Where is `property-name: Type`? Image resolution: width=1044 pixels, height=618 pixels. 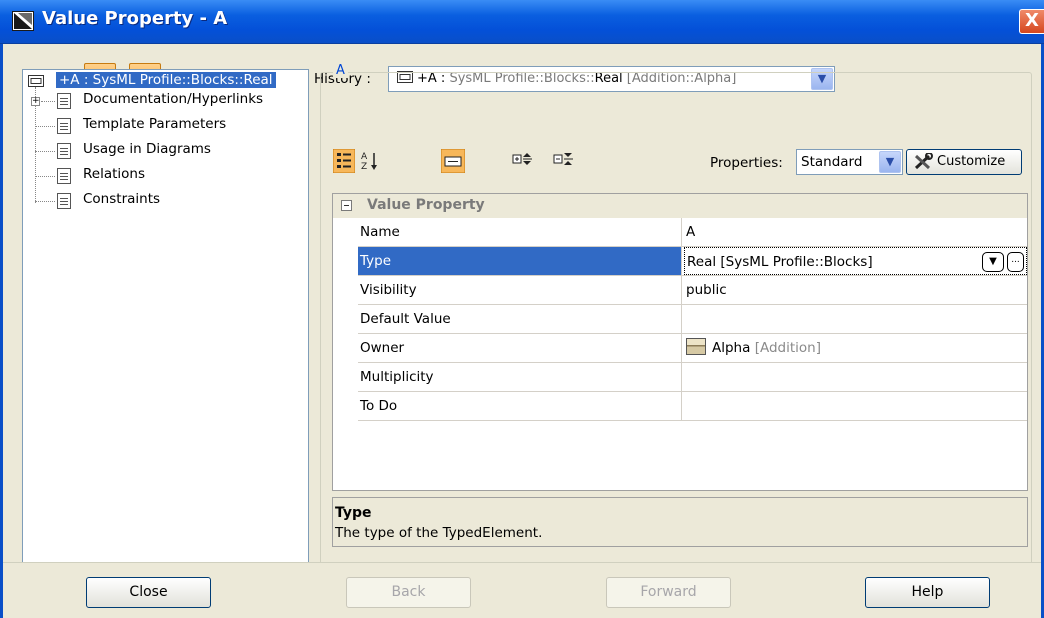 property-name: Type is located at coordinates (520, 261).